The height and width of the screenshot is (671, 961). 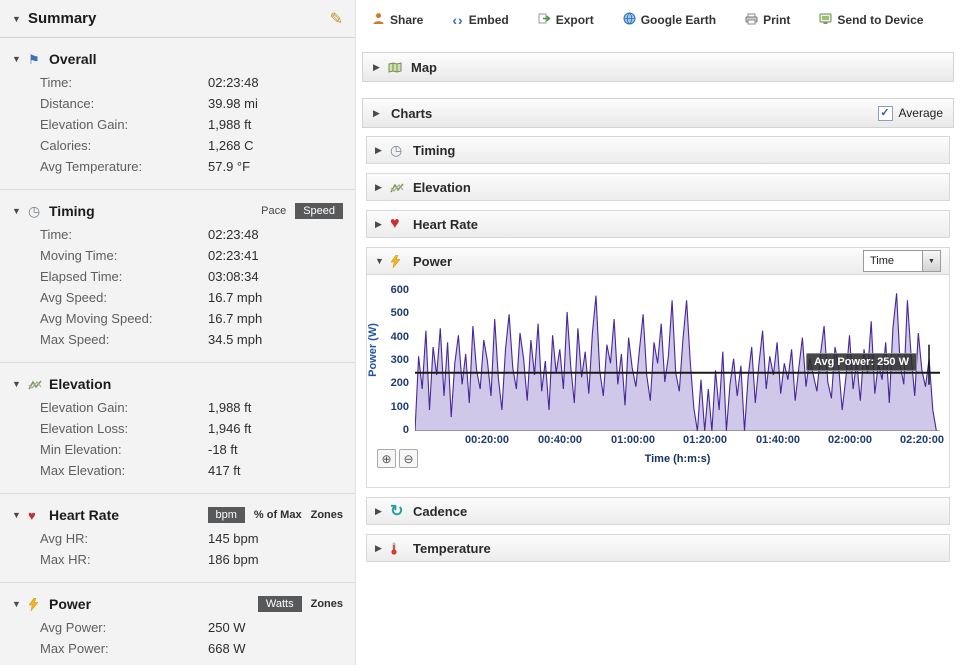 I want to click on print-button: Print, so click(x=767, y=20).